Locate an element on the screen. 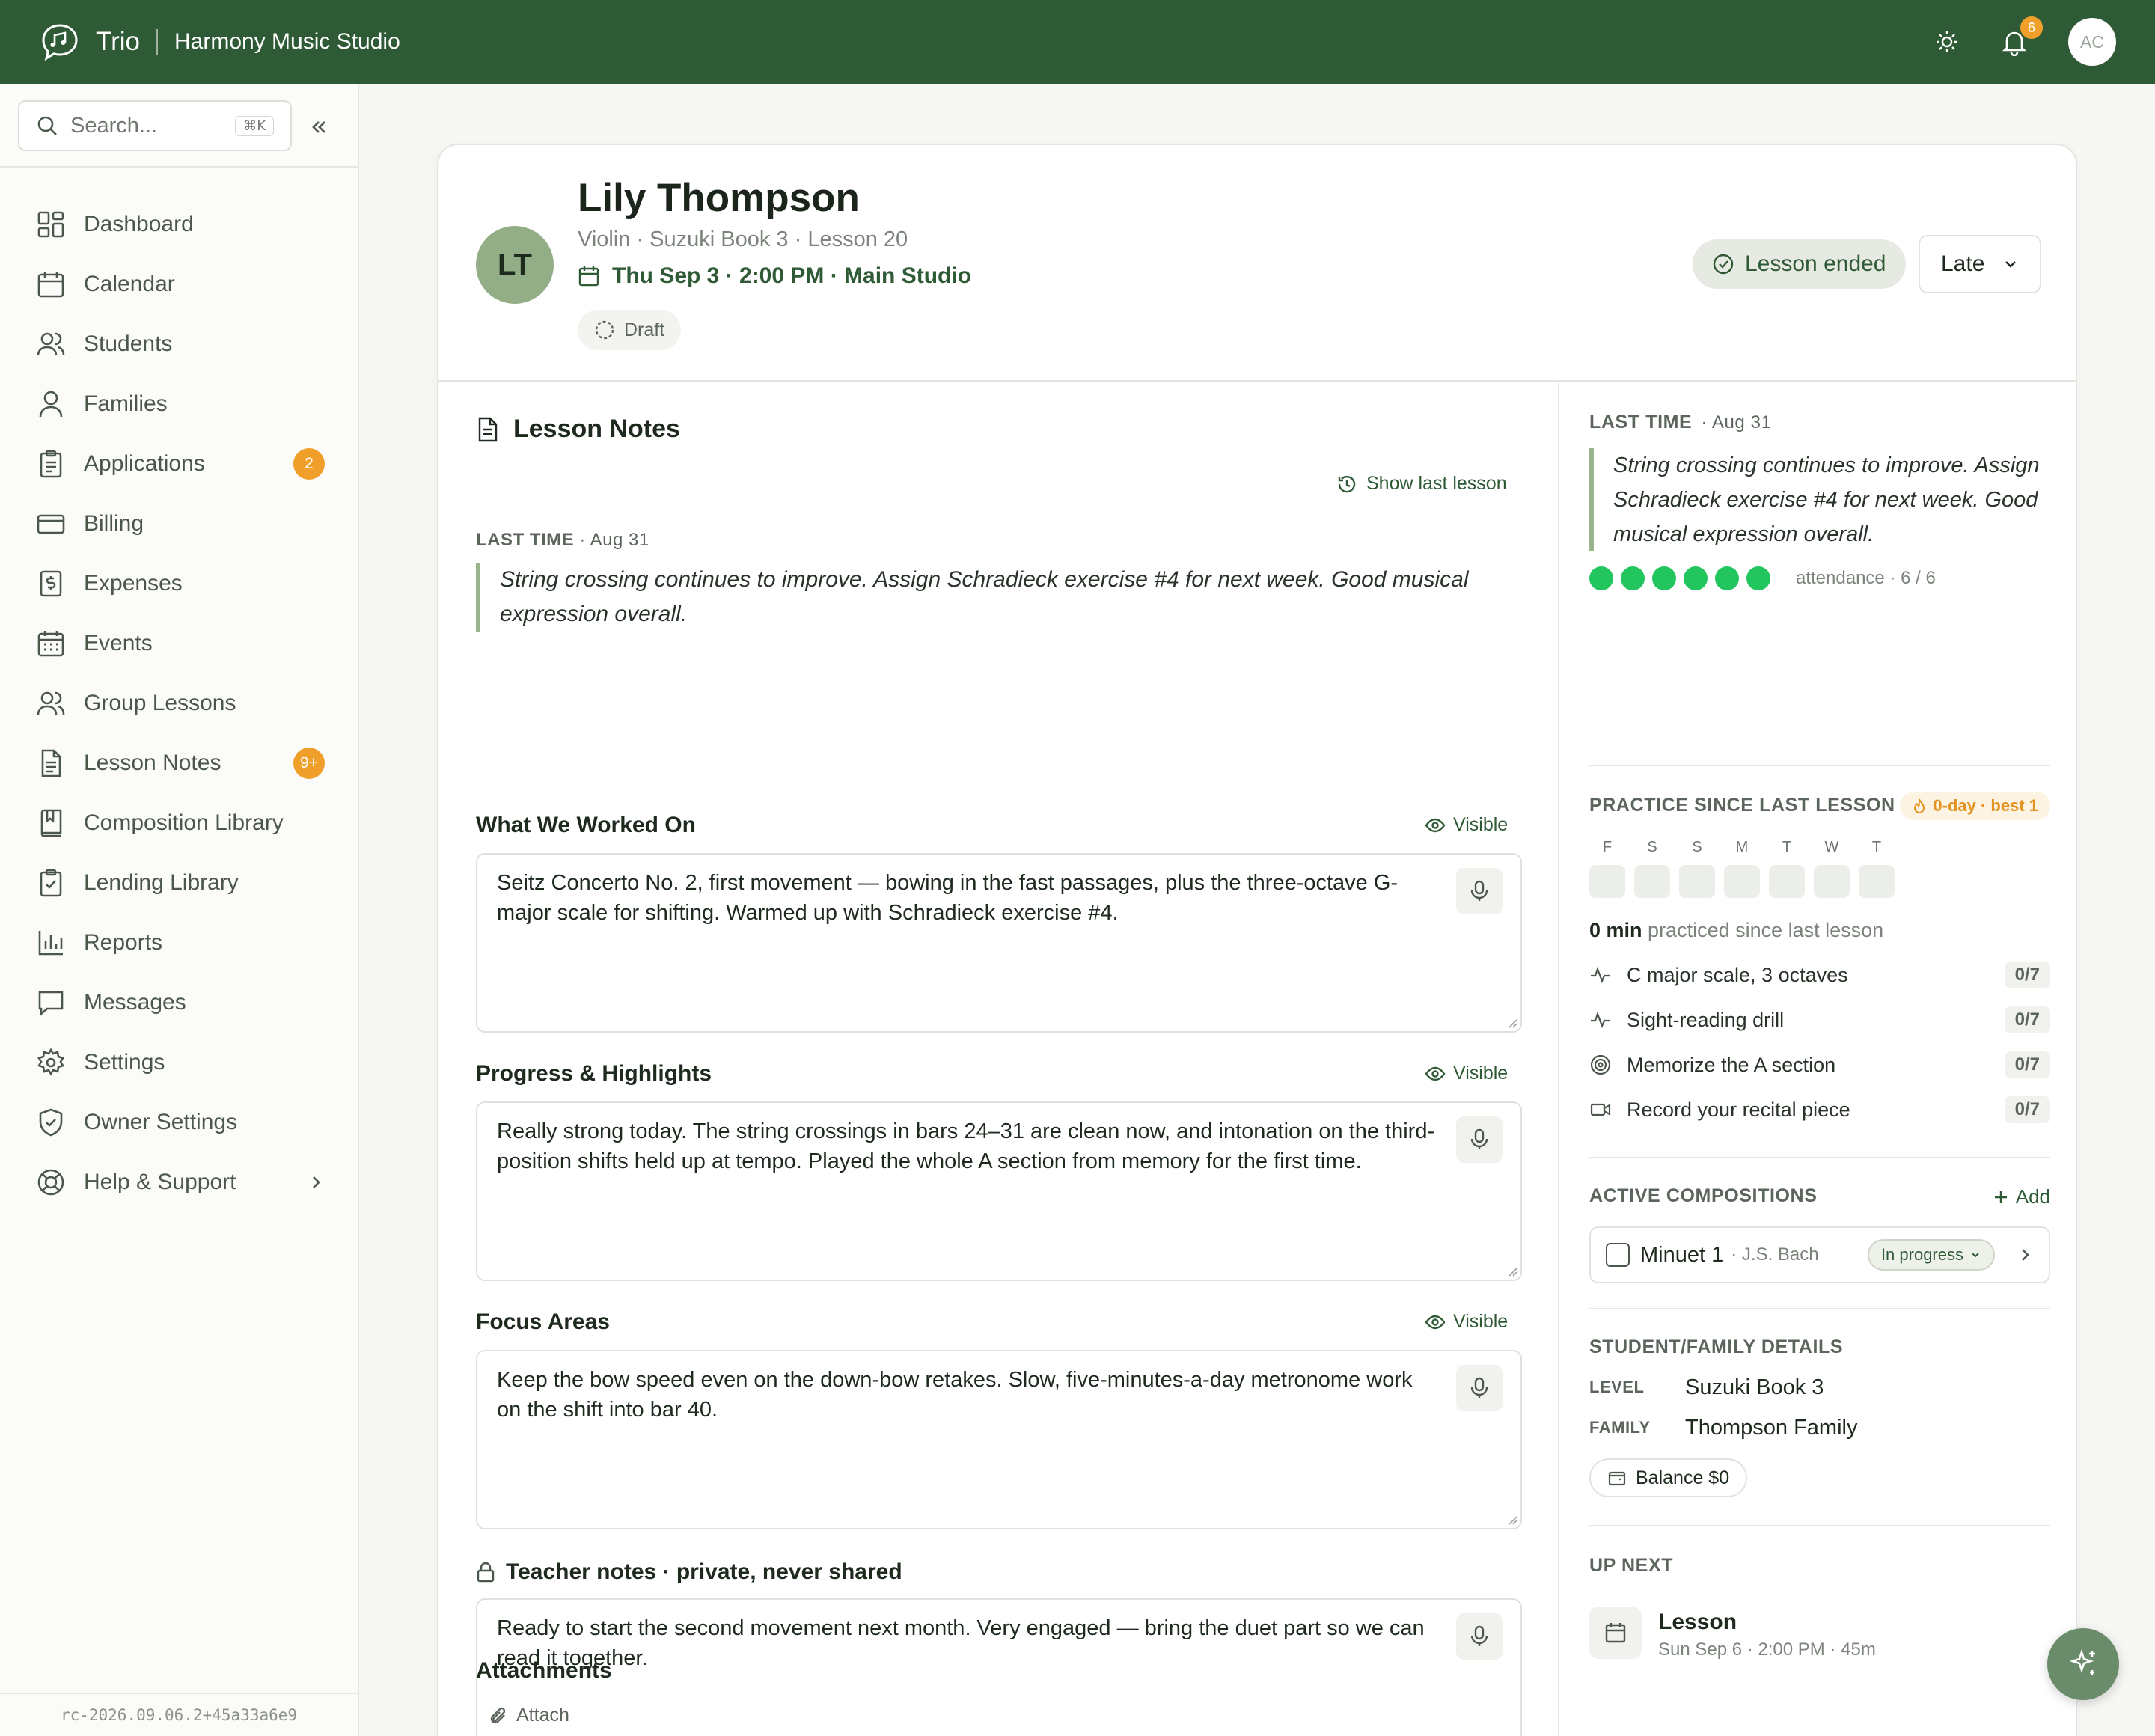 The height and width of the screenshot is (1736, 2155). sidebar-item-owner-settings: Owner Settings is located at coordinates (179, 1122).